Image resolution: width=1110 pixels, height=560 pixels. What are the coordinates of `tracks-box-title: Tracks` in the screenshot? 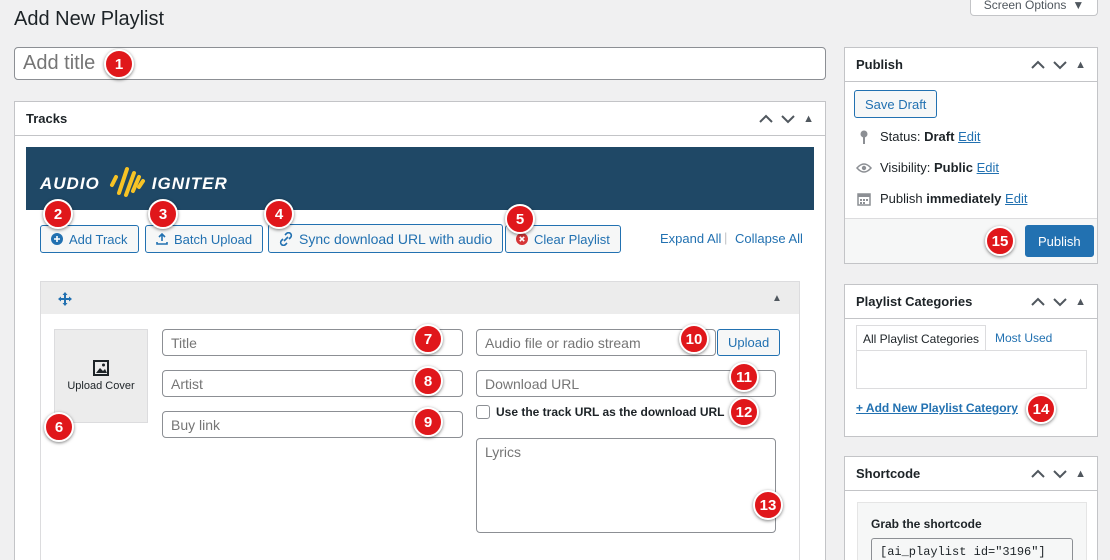 It's located at (47, 118).